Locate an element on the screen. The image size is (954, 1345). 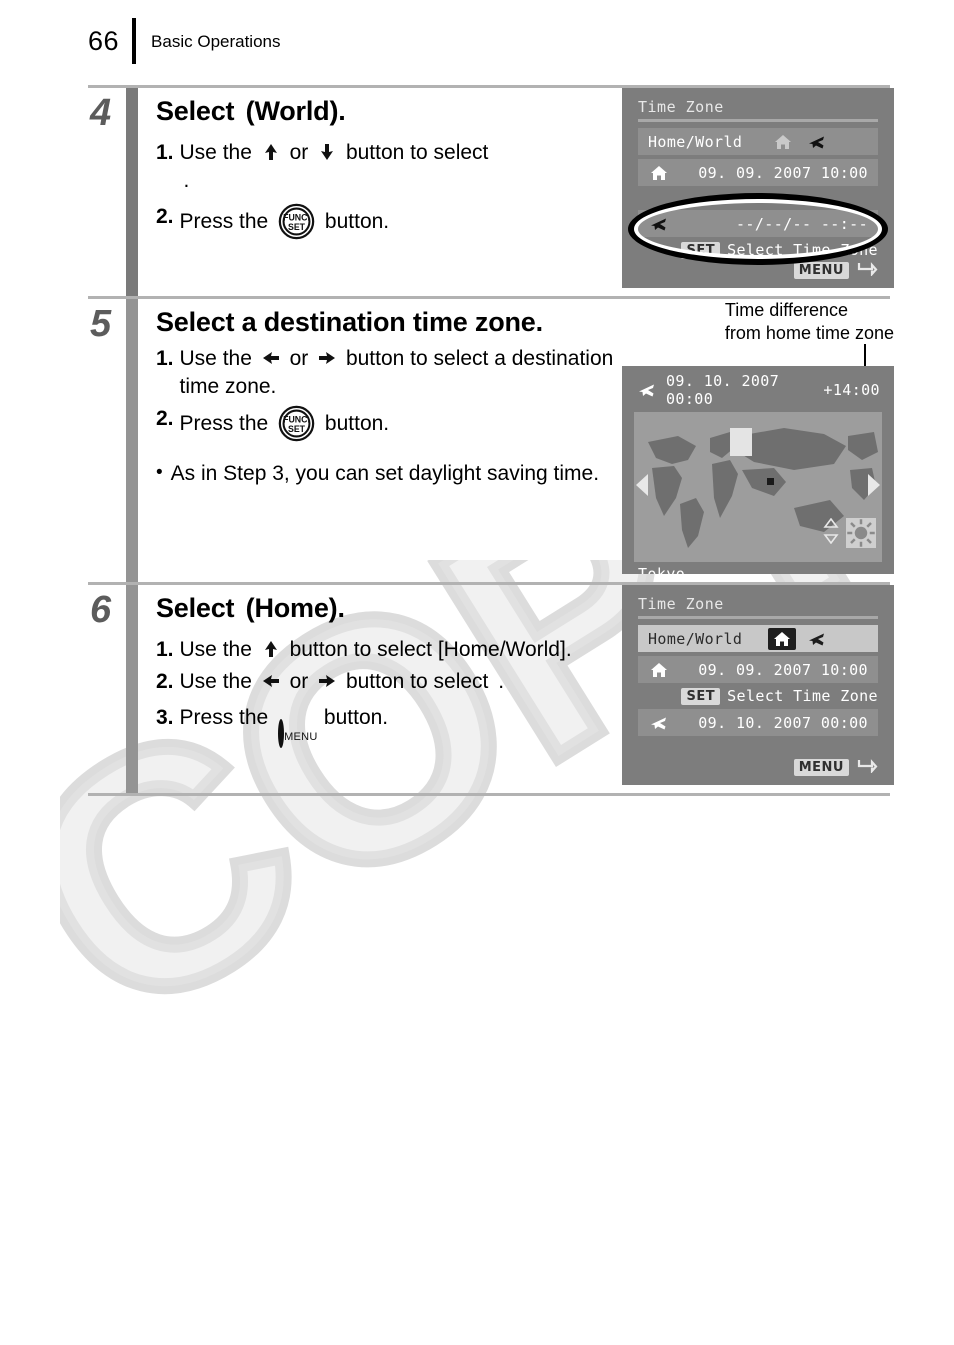
time-difference-caption: Time difference from home time zone is located at coordinates (809, 332).